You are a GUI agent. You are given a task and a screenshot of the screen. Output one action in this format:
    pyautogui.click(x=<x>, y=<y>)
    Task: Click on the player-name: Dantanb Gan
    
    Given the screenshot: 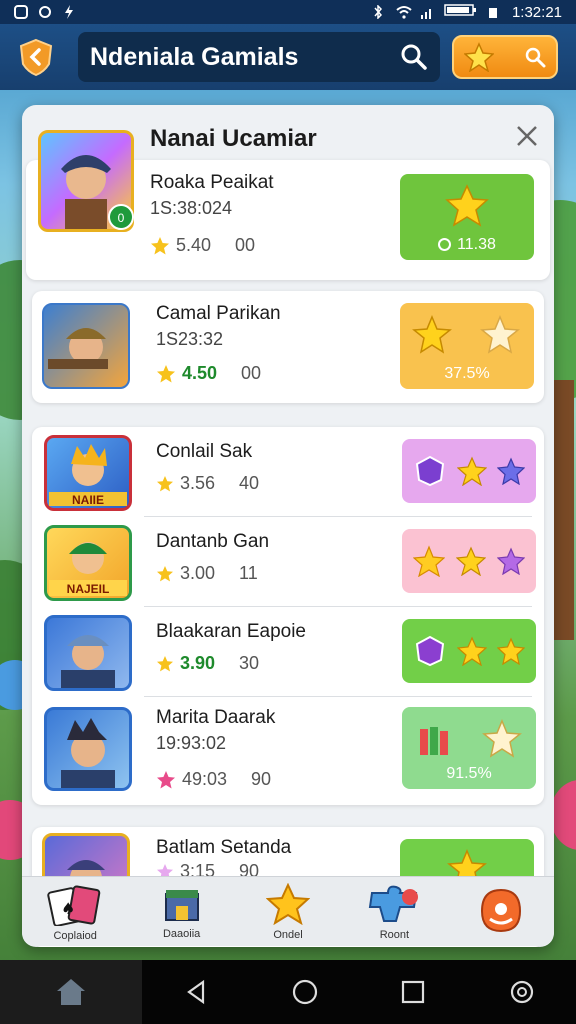 What is the action you would take?
    pyautogui.click(x=213, y=541)
    